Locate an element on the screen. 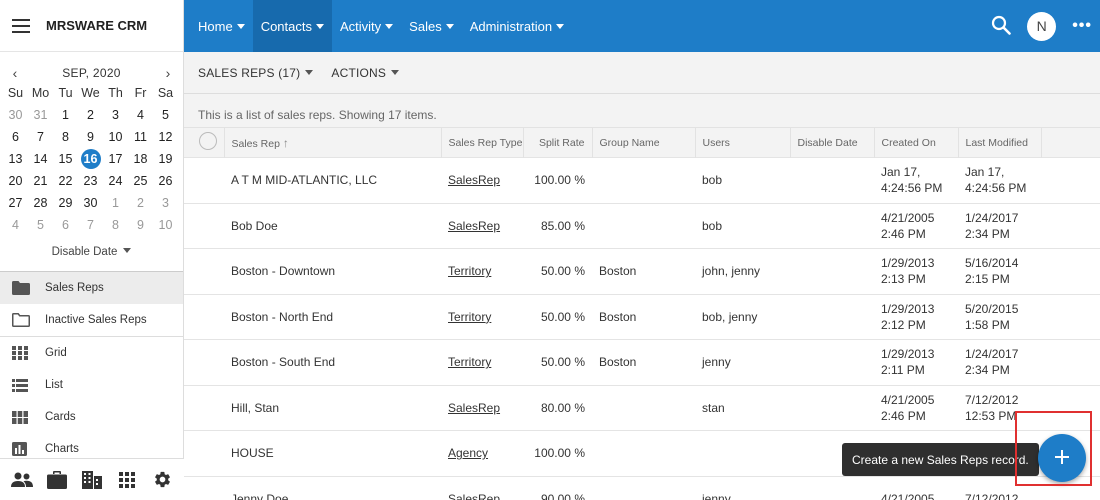  column-header-type: Sales Rep Type is located at coordinates (482, 142).